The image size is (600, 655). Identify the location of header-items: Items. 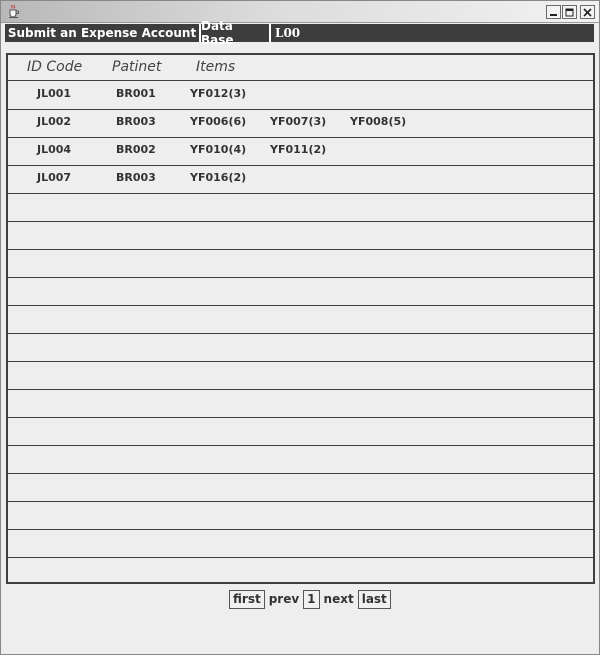
(216, 67).